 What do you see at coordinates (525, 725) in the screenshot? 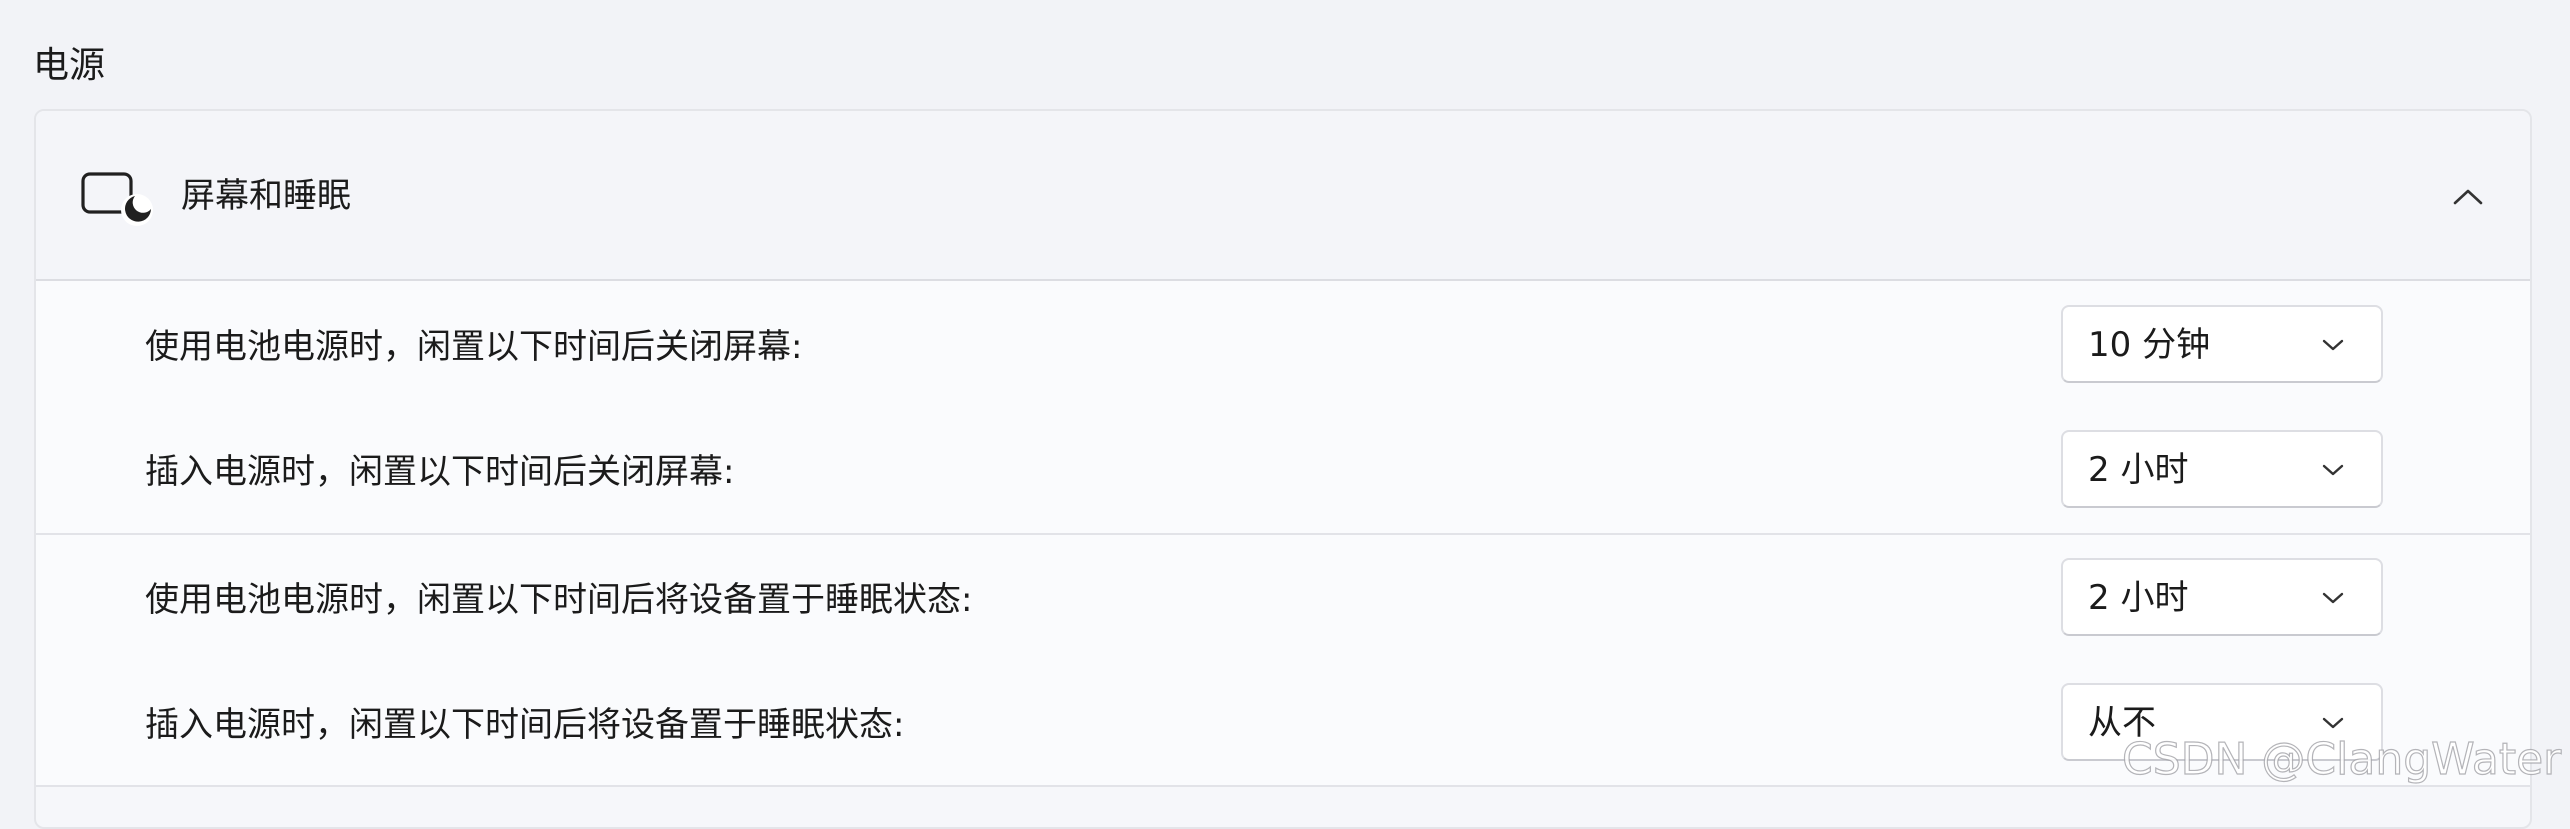
I see `plugged-sleep-label: 插入电源时，闲置以下时间后将设备置于睡眠状态:` at bounding box center [525, 725].